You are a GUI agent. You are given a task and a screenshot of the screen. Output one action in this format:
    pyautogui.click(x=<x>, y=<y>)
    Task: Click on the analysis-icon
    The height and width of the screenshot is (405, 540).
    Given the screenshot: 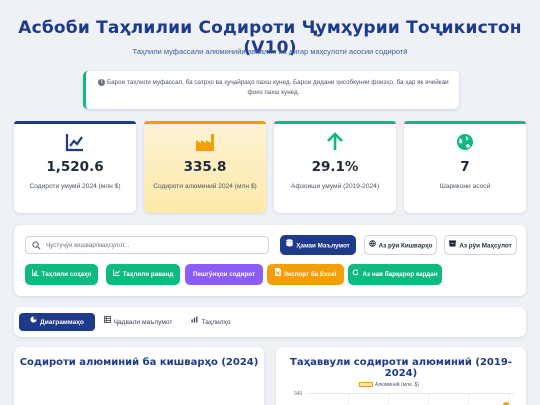 What is the action you would take?
    pyautogui.click(x=194, y=322)
    